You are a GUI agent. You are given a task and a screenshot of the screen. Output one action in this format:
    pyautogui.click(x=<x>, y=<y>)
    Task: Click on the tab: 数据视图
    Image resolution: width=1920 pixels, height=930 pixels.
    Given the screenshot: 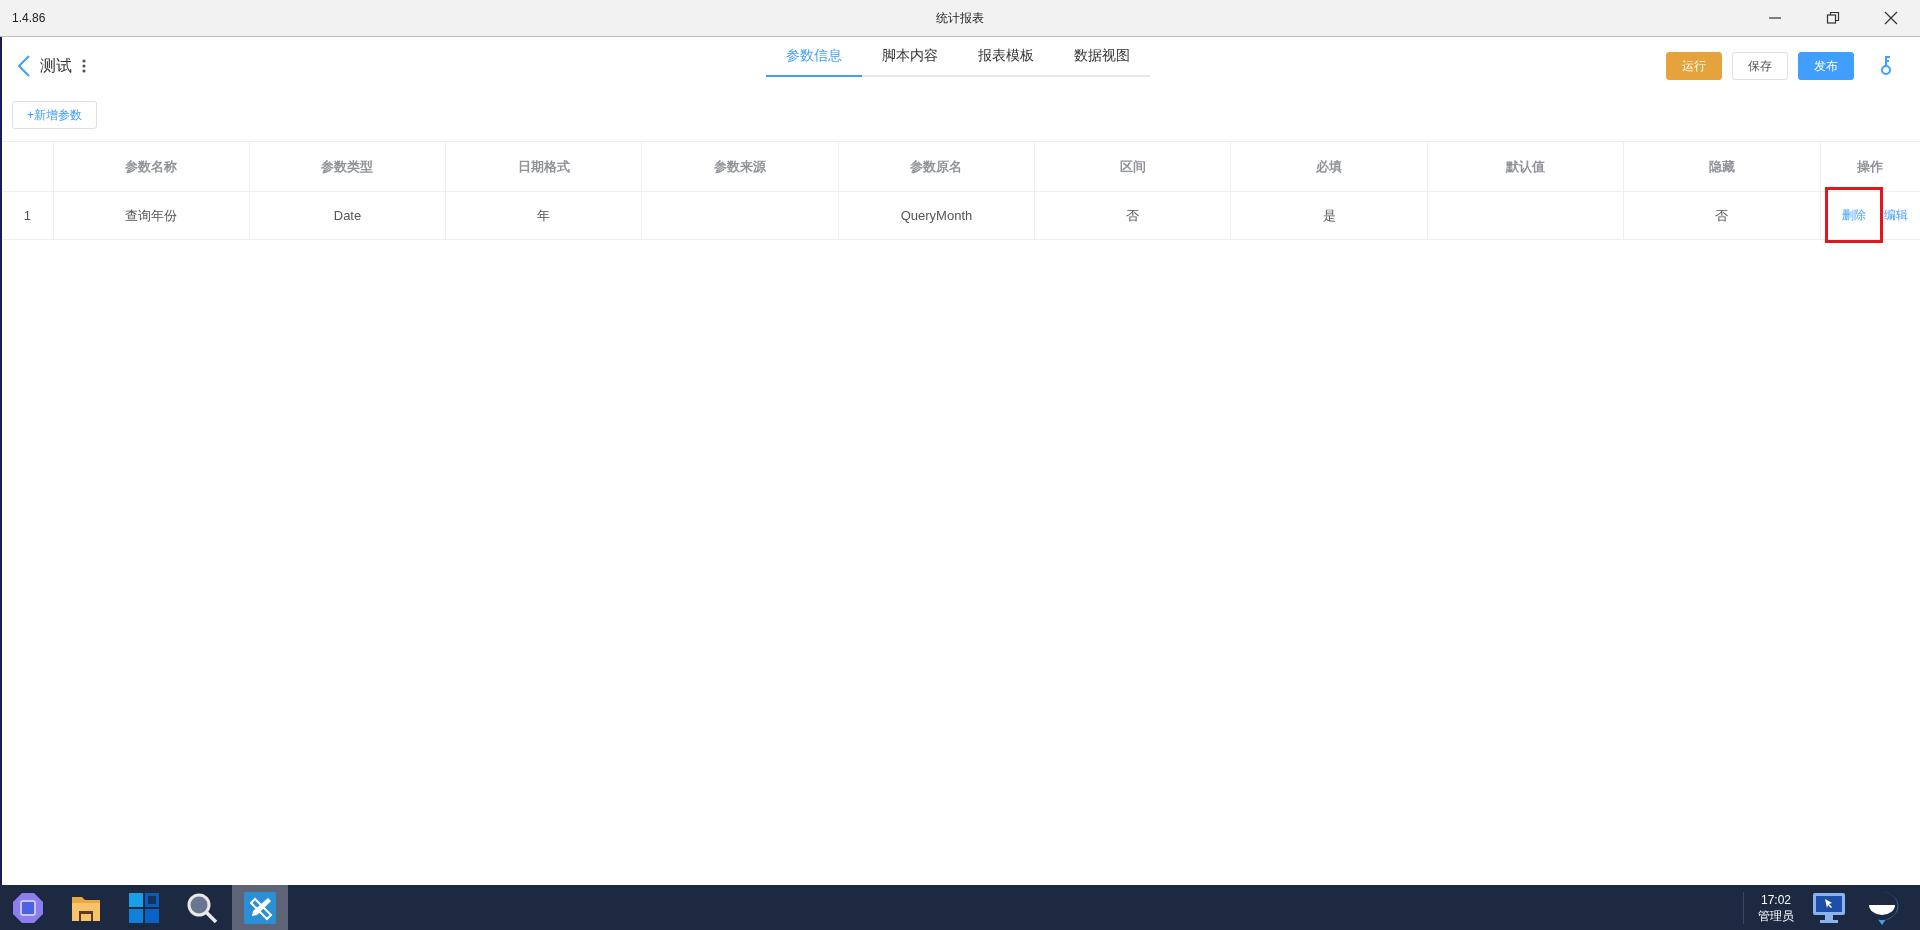 What is the action you would take?
    pyautogui.click(x=1102, y=62)
    